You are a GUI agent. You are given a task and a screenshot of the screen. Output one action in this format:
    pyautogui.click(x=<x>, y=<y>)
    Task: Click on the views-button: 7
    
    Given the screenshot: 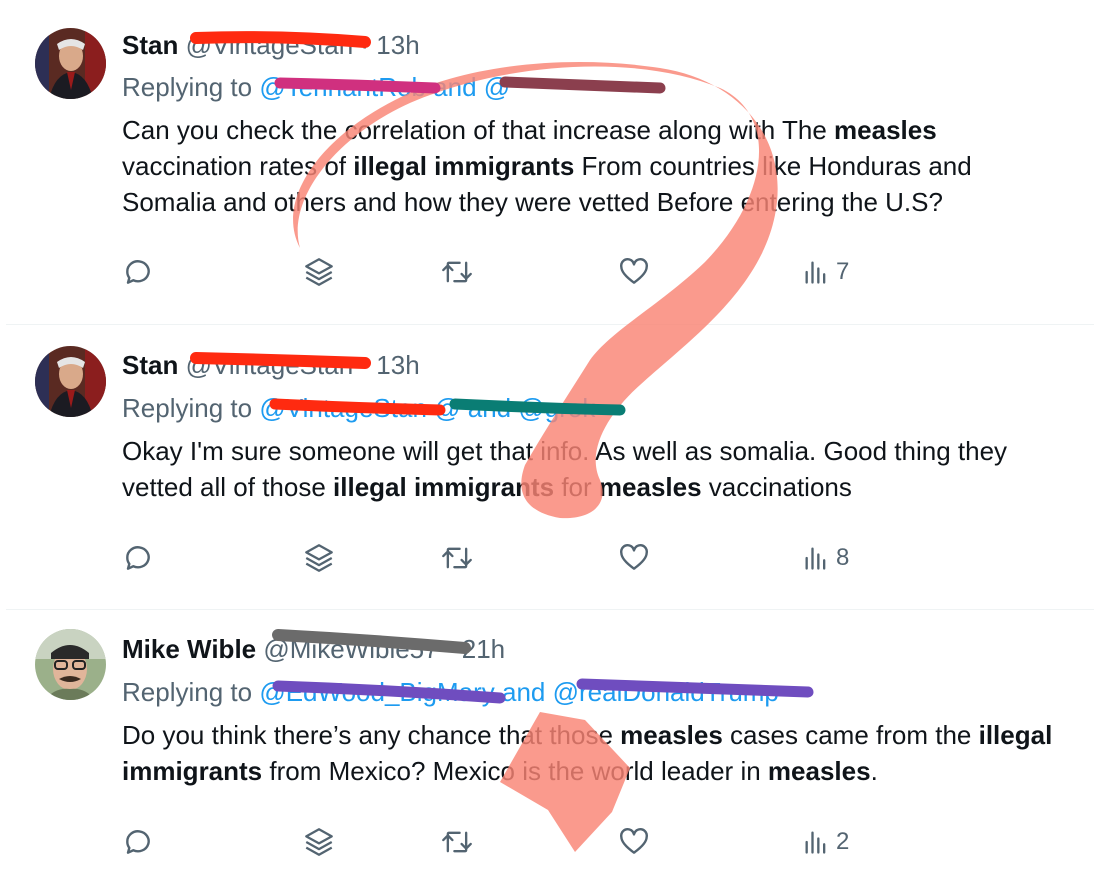 What is the action you would take?
    pyautogui.click(x=825, y=272)
    